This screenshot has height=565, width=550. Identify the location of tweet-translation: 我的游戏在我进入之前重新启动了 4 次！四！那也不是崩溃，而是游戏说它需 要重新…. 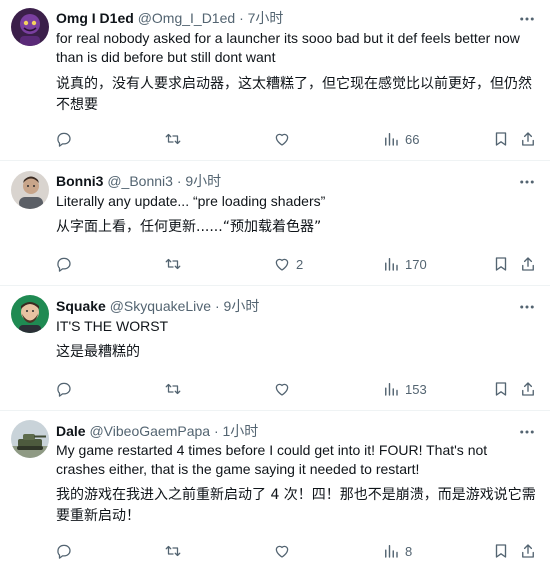
(298, 506).